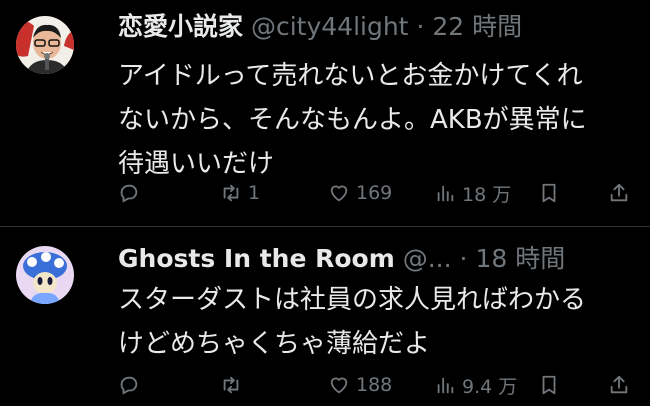 This screenshot has width=650, height=406. I want to click on timestamp: 18 時間, so click(520, 258).